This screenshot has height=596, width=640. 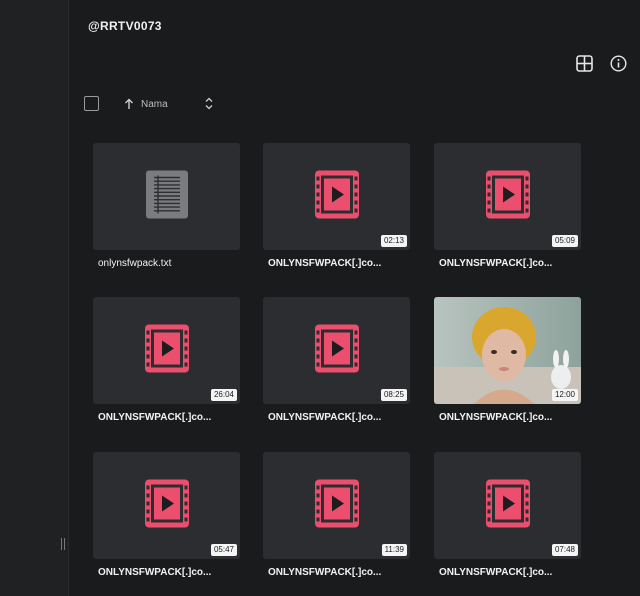 I want to click on file-thumbnail: 07:48, so click(x=507, y=505).